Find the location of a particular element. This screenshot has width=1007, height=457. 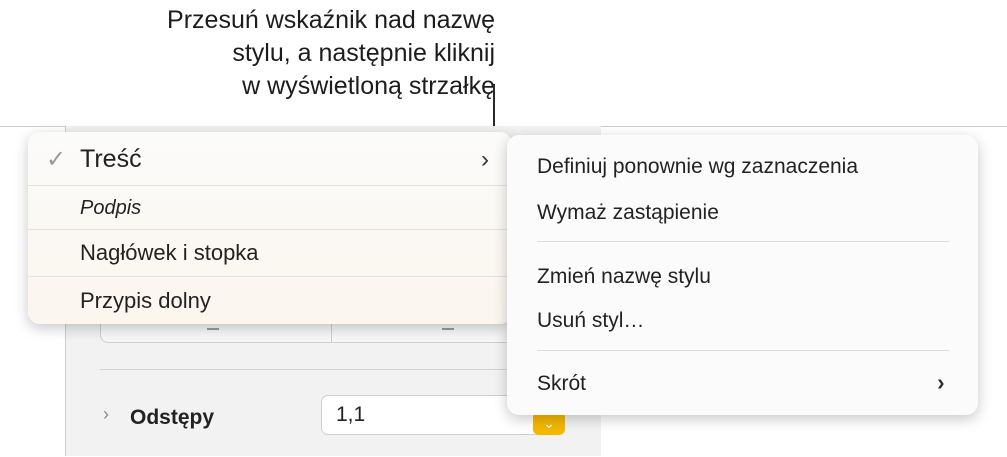

checkmark-icon: ✓ is located at coordinates (56, 159).